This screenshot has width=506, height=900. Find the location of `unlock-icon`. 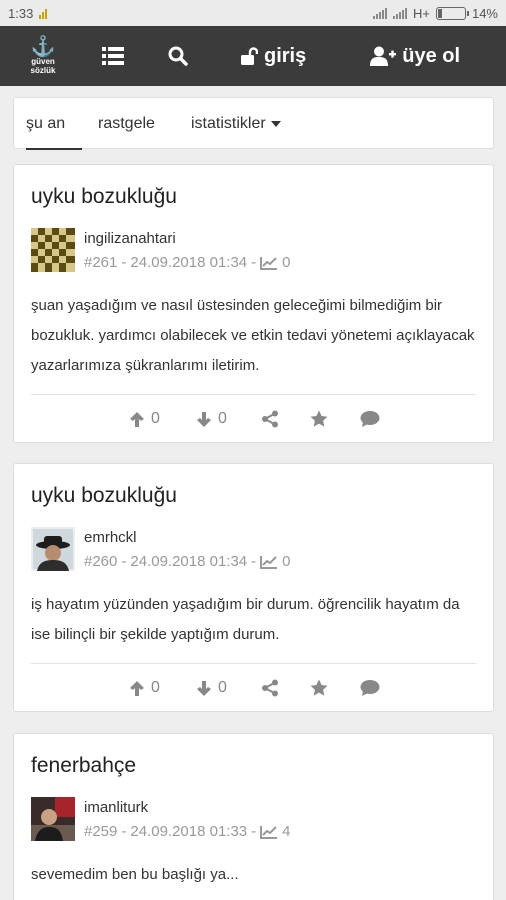

unlock-icon is located at coordinates (249, 56).